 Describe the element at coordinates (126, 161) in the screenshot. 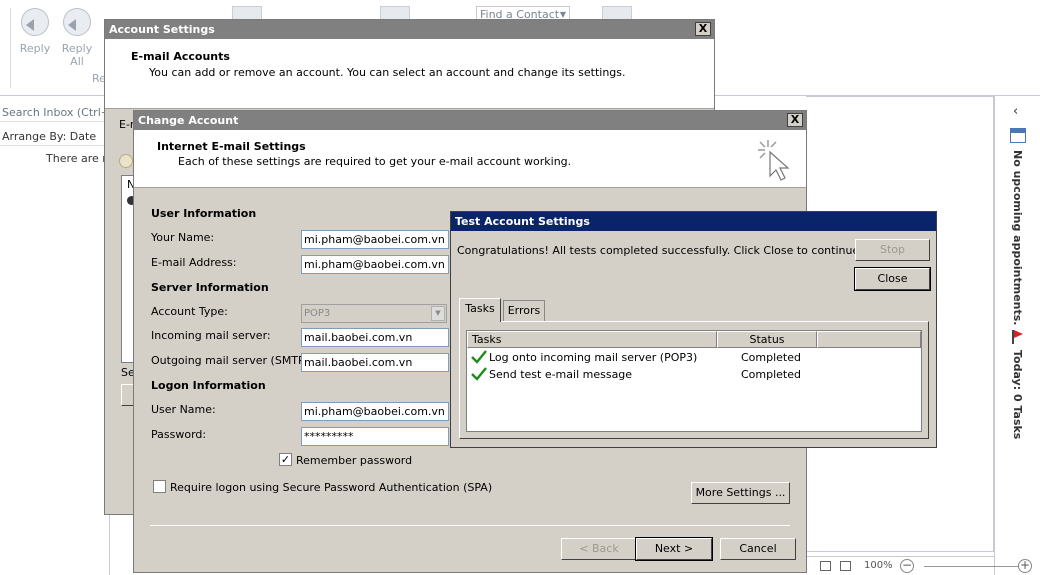

I see `new-account-icon` at that location.